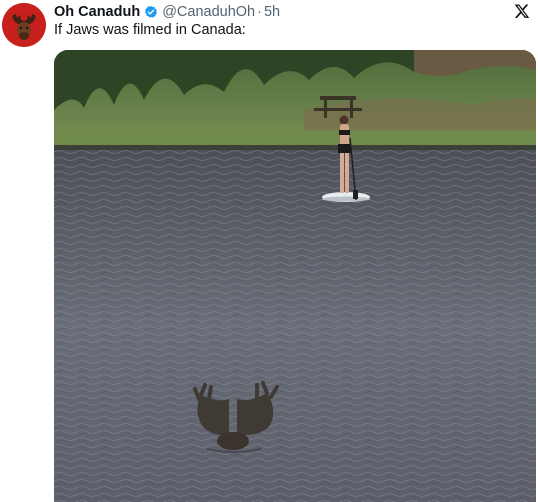 The height and width of the screenshot is (502, 538). Describe the element at coordinates (272, 12) in the screenshot. I see `timestamp: 5h` at that location.